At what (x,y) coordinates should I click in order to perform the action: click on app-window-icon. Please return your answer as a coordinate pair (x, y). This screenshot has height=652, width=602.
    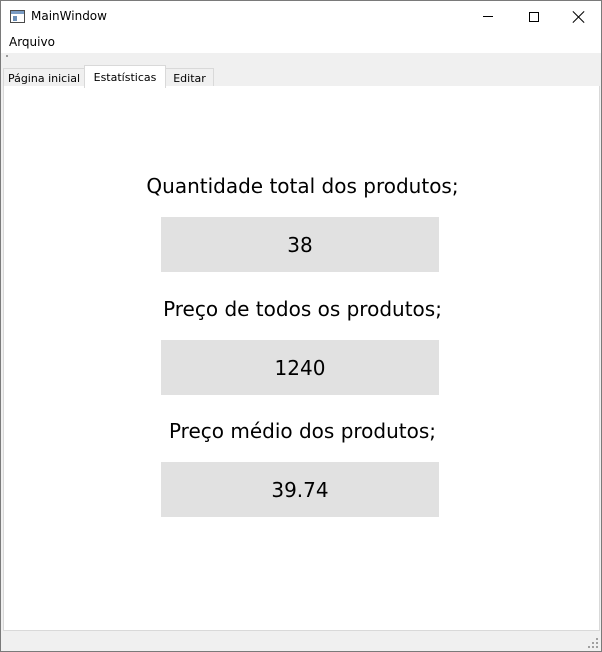
    Looking at the image, I should click on (17, 16).